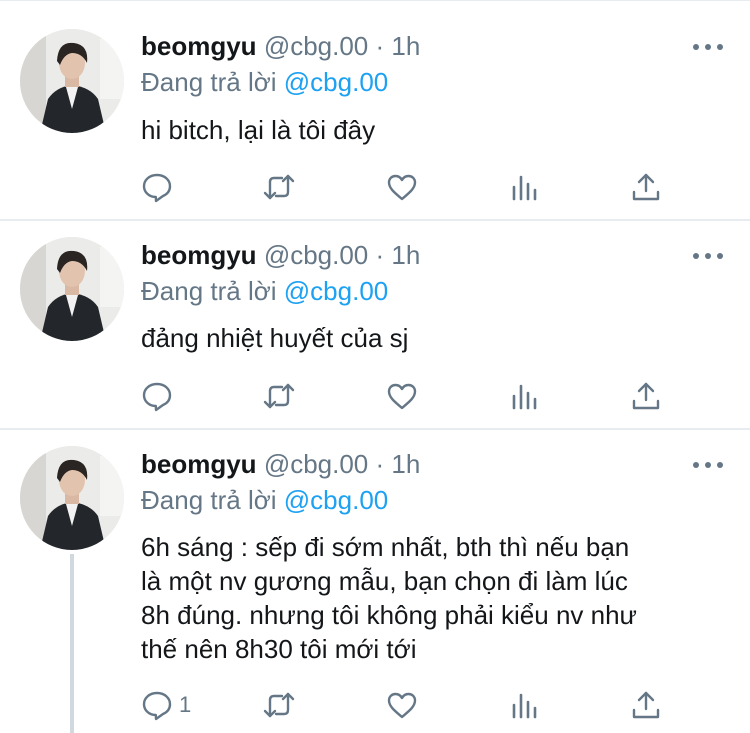 The width and height of the screenshot is (750, 733). Describe the element at coordinates (275, 338) in the screenshot. I see `tweet-text: đảng nhiệt huyết của sj` at that location.